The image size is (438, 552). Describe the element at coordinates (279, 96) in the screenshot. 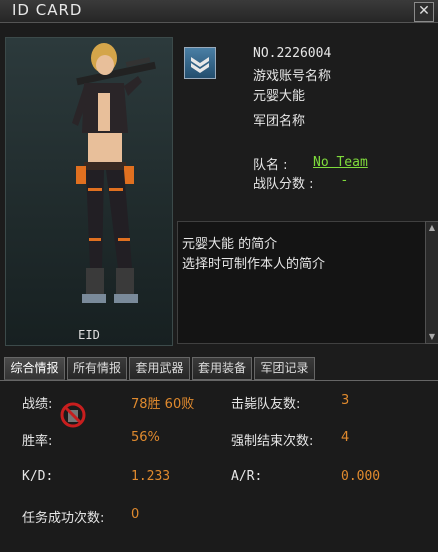

I see `account-name: 元婴大能` at that location.